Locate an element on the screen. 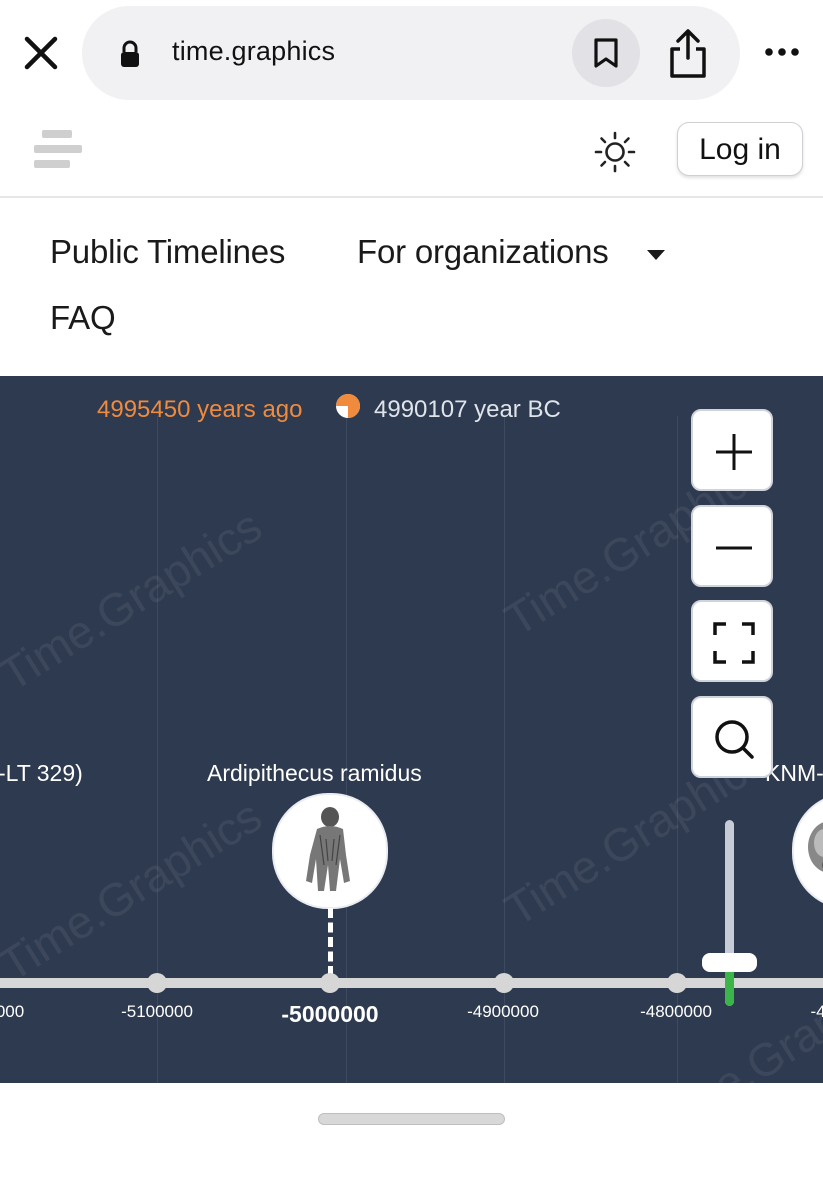  fullscreen-button is located at coordinates (732, 641).